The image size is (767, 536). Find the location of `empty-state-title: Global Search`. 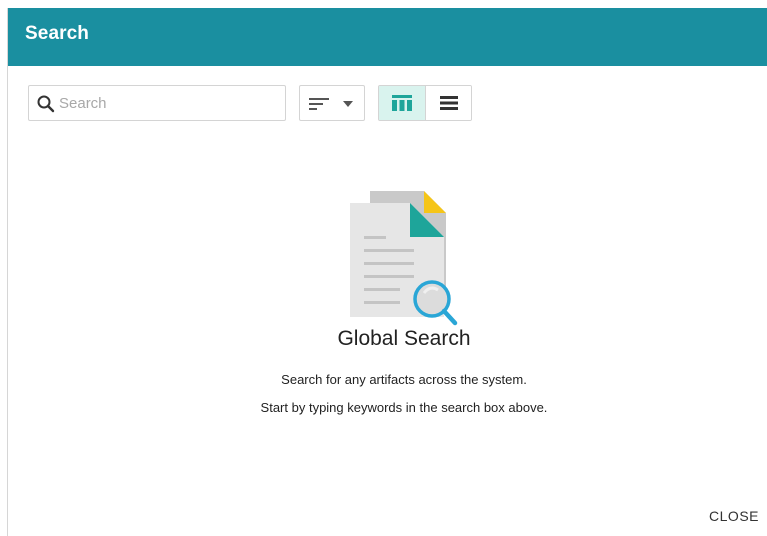

empty-state-title: Global Search is located at coordinates (404, 338).